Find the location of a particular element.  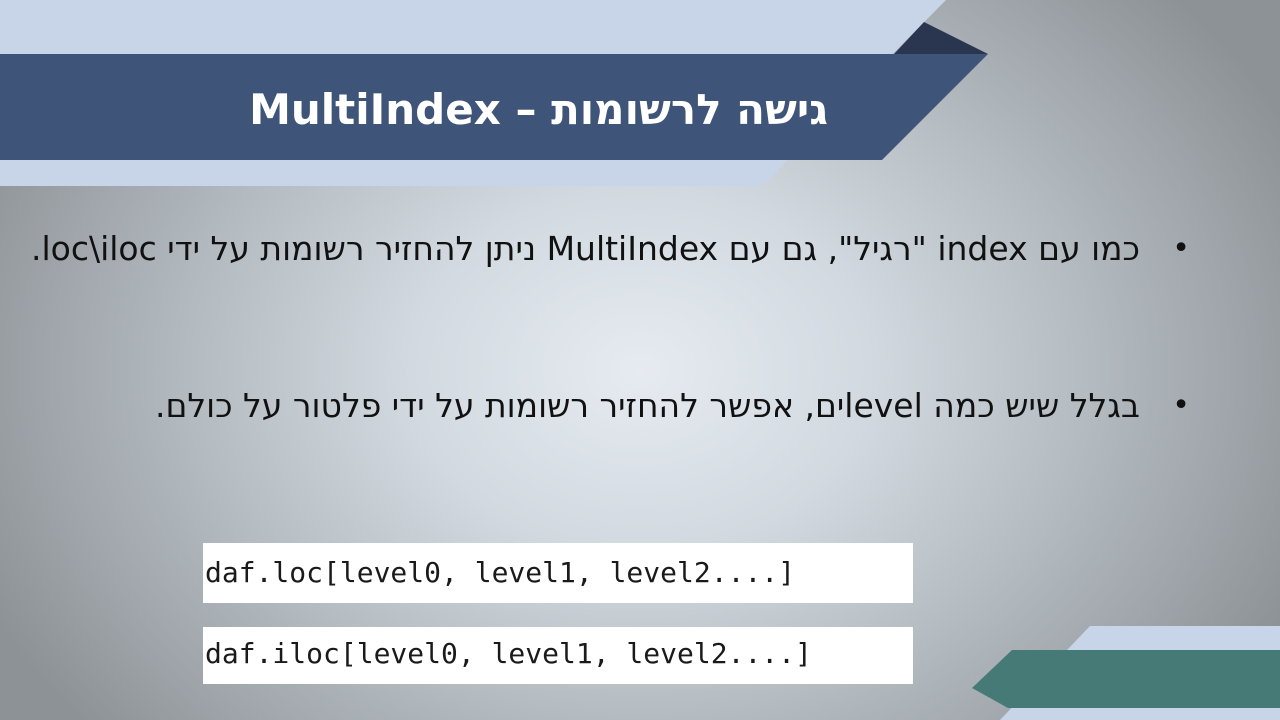

slide-title: גישה לרשומות – MultiIndex is located at coordinates (538, 109).